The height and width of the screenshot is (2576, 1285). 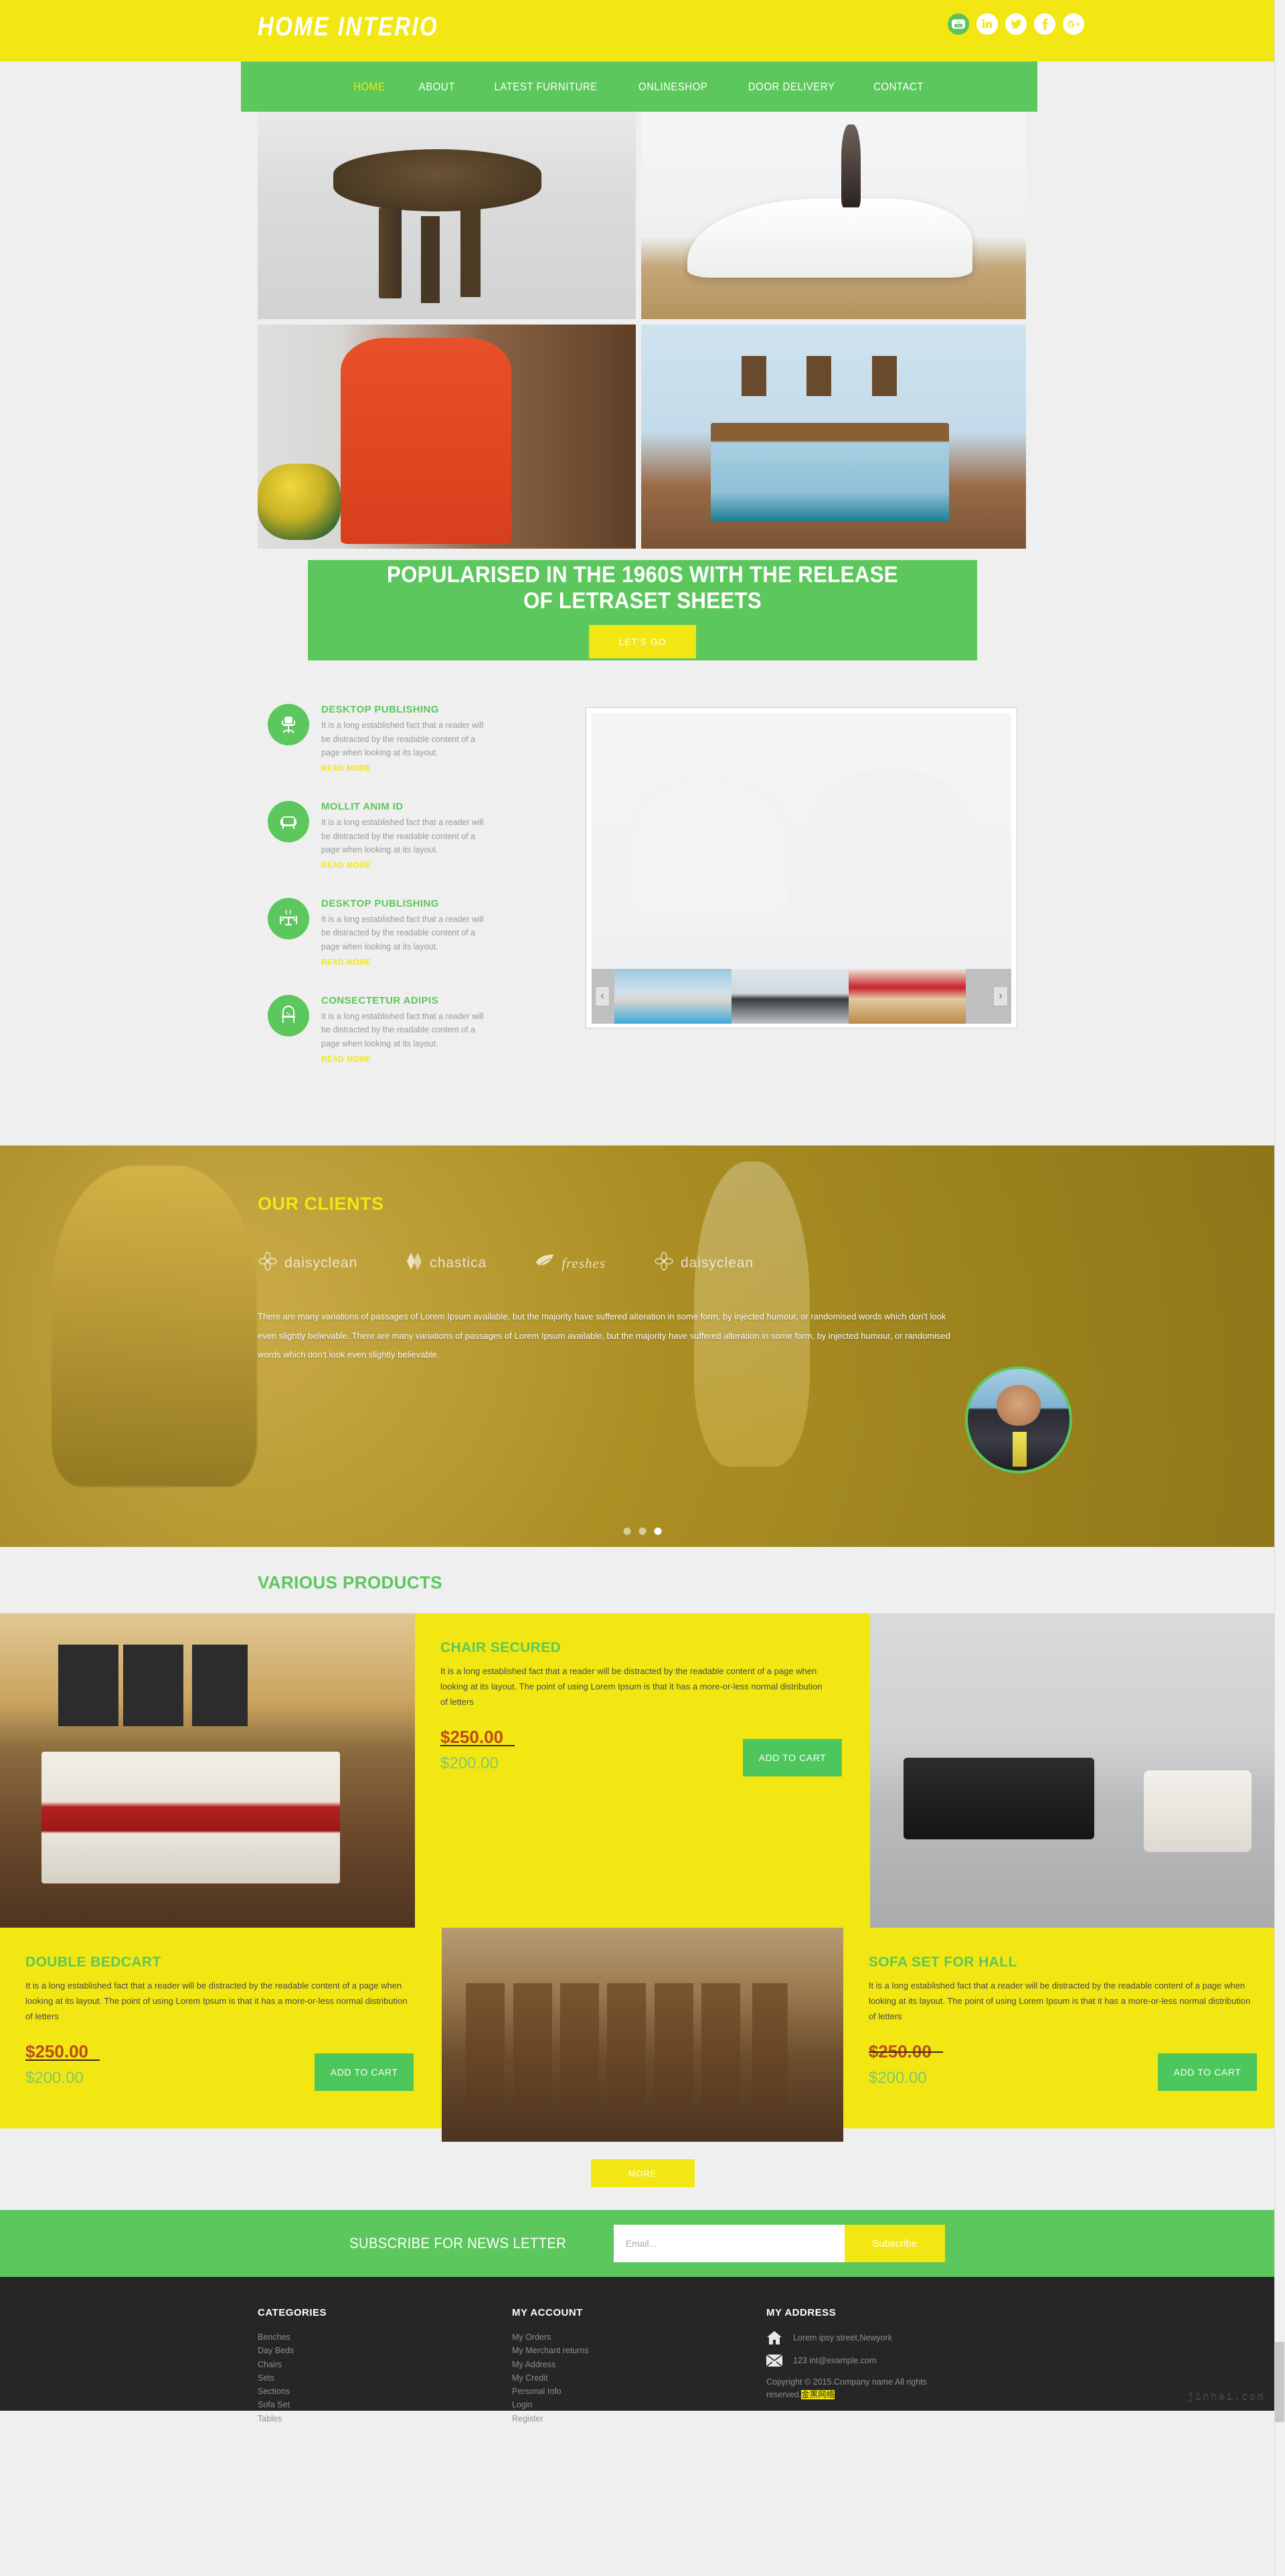 I want to click on footer-category-link: Benches, so click(x=385, y=2337).